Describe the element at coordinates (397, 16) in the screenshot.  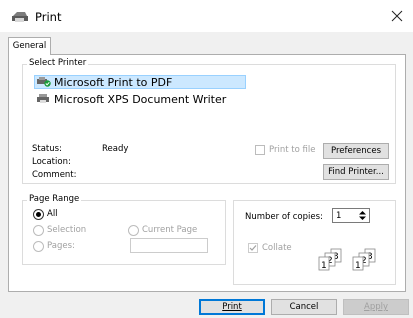
I see `close-icon` at that location.